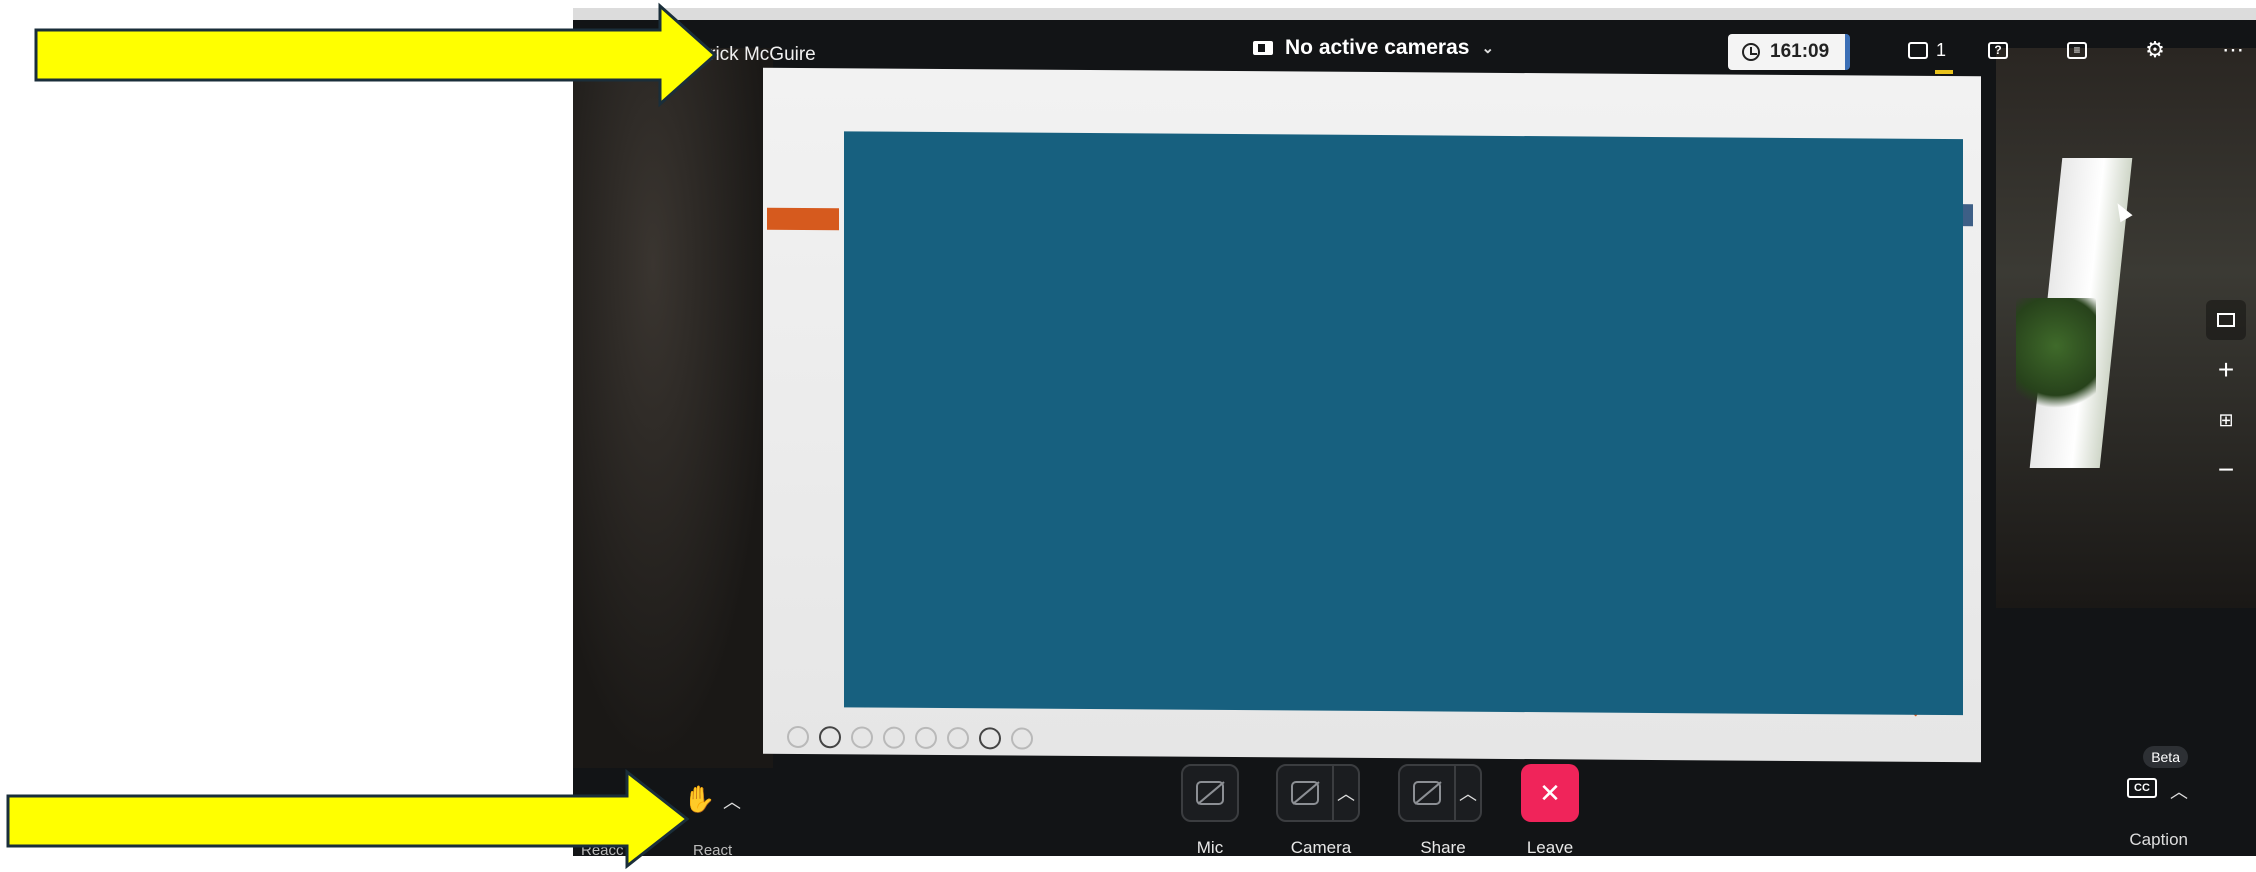  I want to click on caption-label: Caption, so click(2158, 839).